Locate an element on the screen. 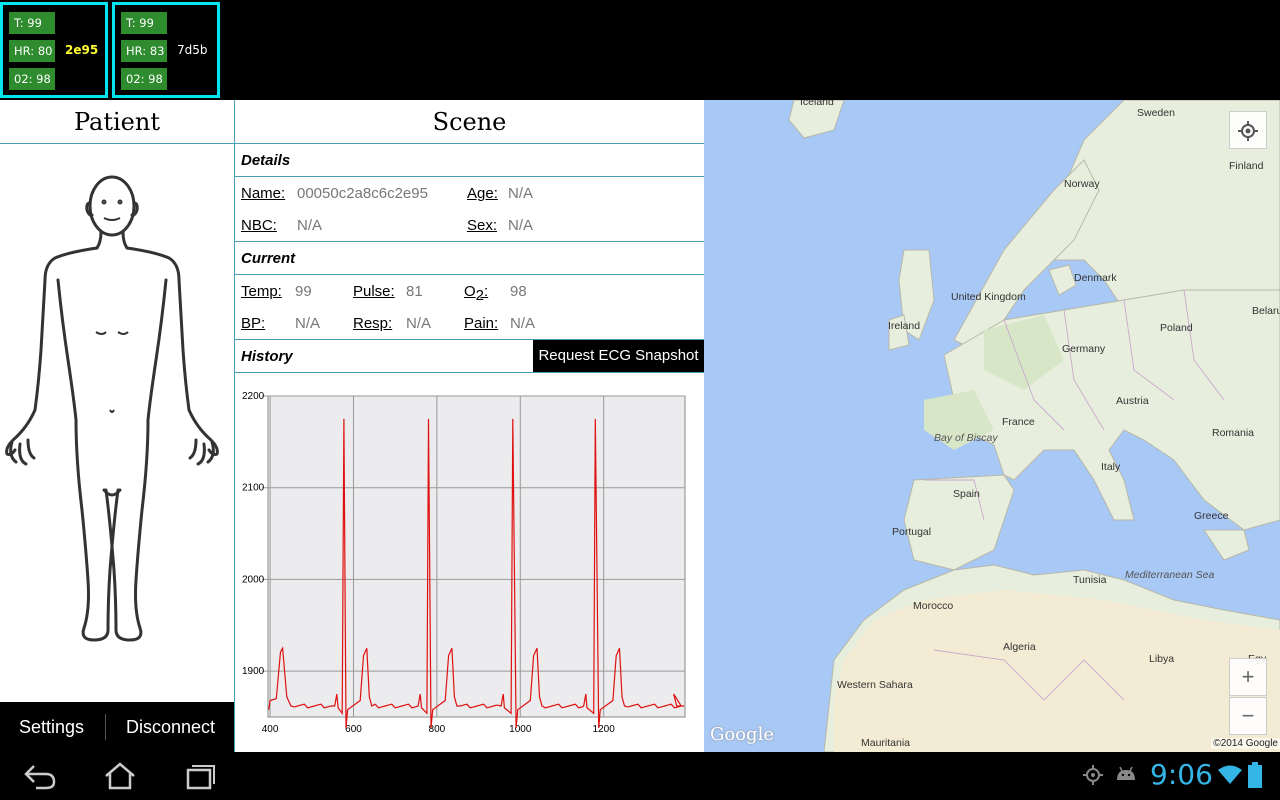 Image resolution: width=1280 pixels, height=800 pixels. pain-label: Pain: is located at coordinates (481, 323).